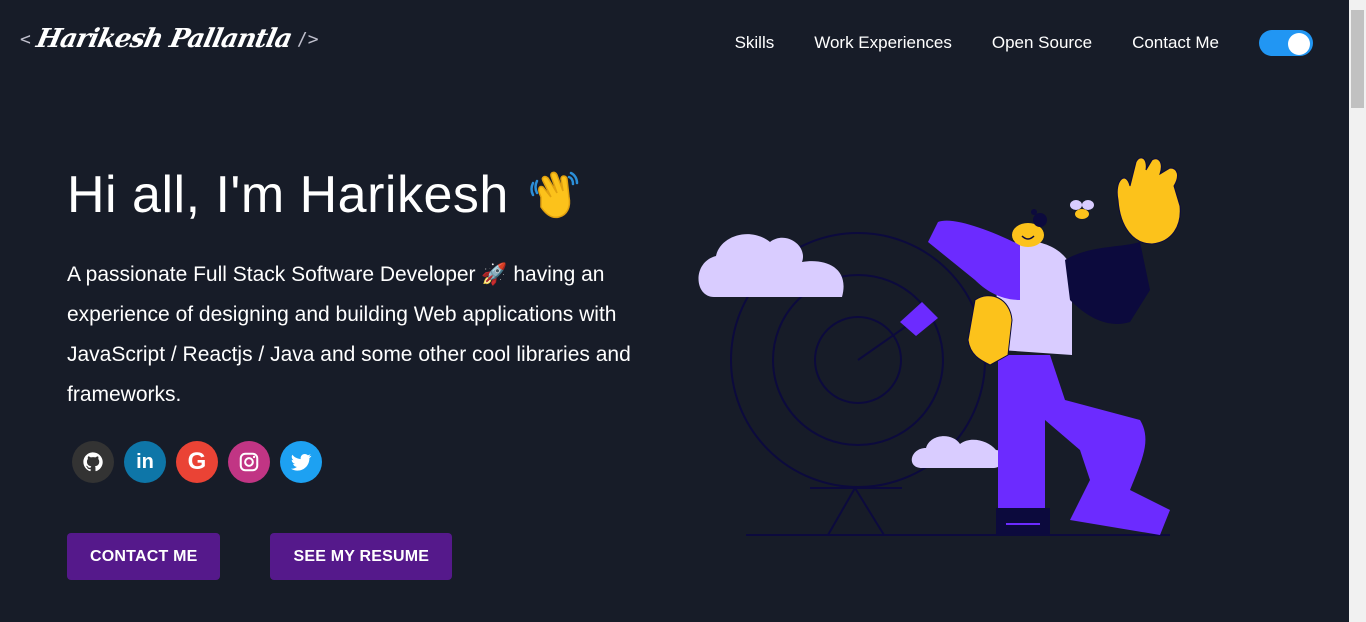 Image resolution: width=1366 pixels, height=622 pixels. I want to click on social-media-links: in G, so click(379, 462).